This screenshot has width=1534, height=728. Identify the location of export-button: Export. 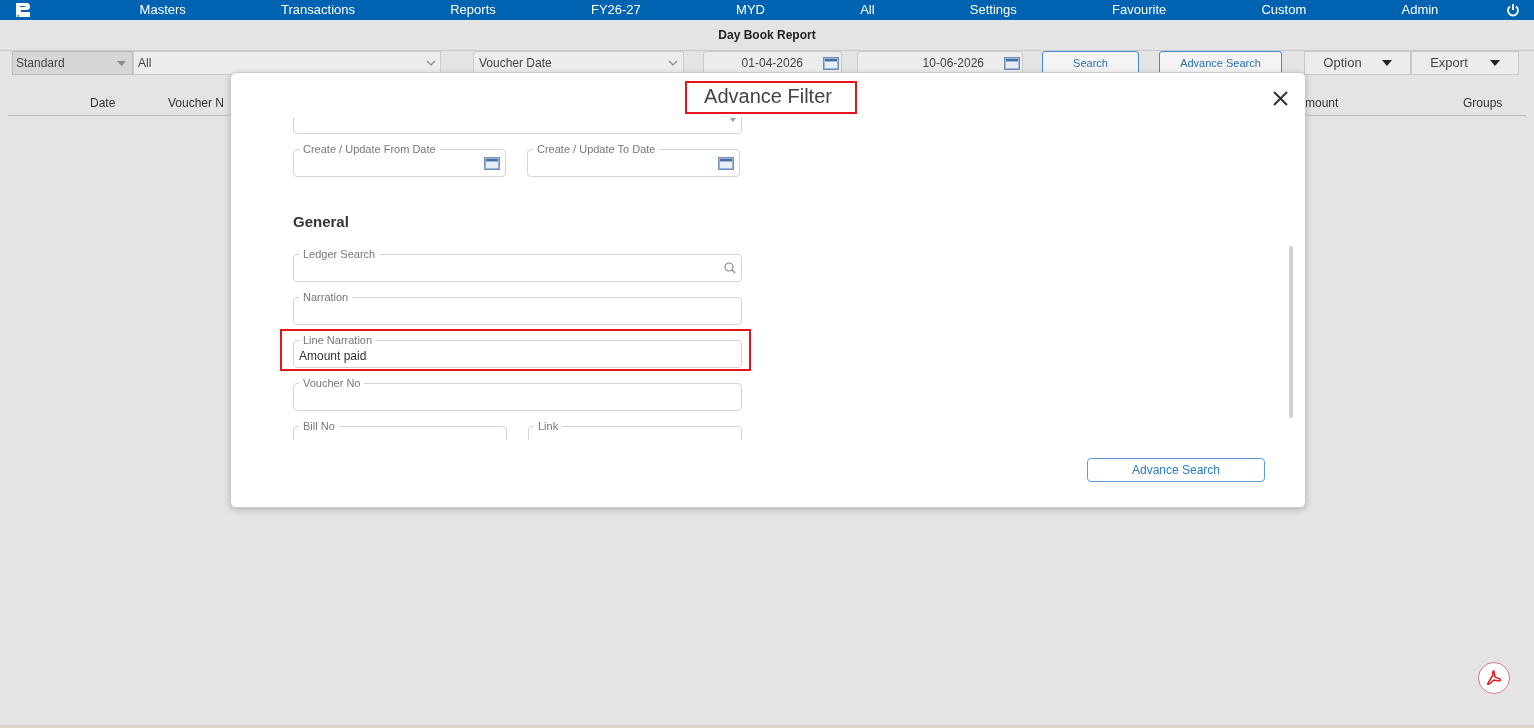
(1465, 63).